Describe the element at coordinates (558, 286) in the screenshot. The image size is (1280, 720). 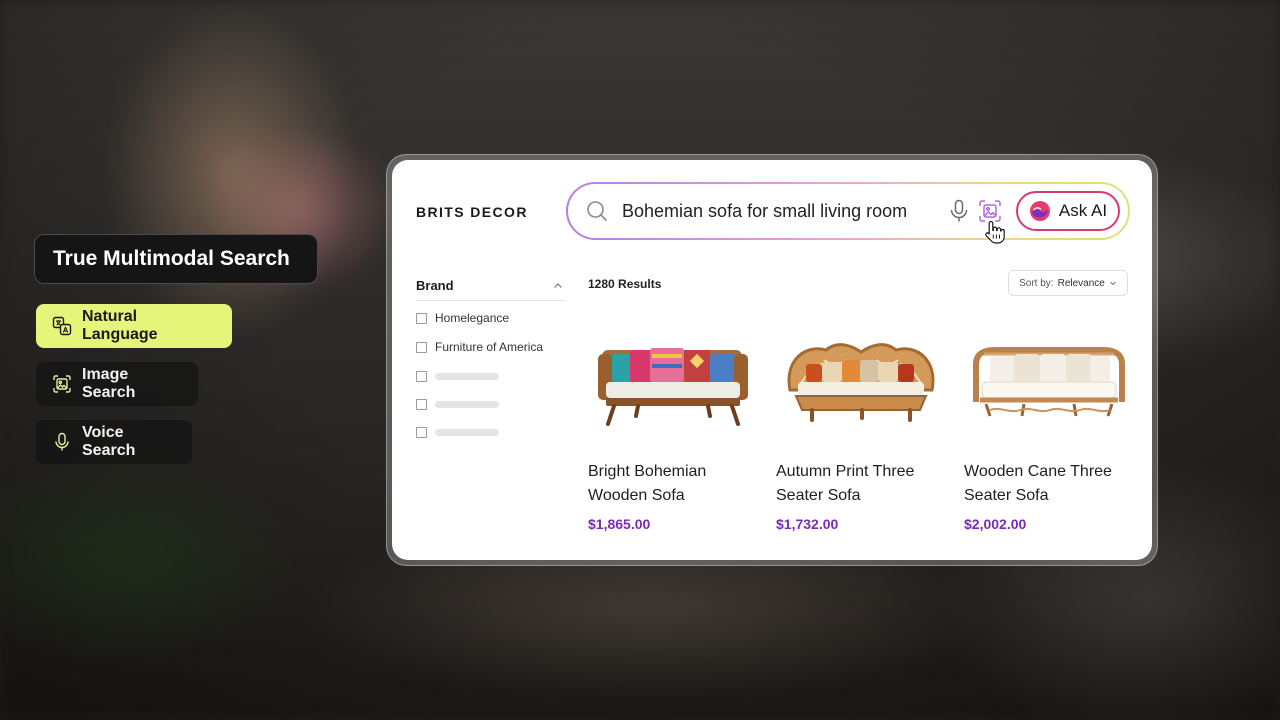
I see `chevron-up-icon` at that location.